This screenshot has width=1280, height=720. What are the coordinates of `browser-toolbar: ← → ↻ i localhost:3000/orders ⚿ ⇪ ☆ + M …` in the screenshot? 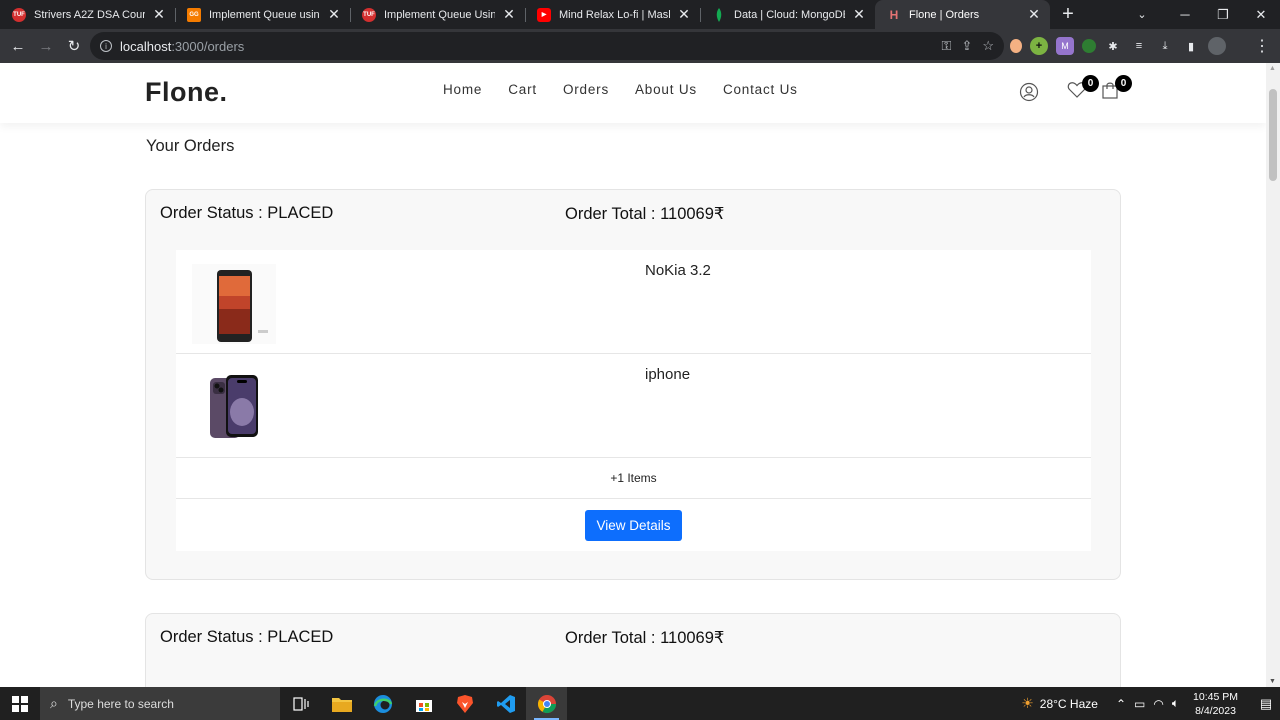 It's located at (640, 46).